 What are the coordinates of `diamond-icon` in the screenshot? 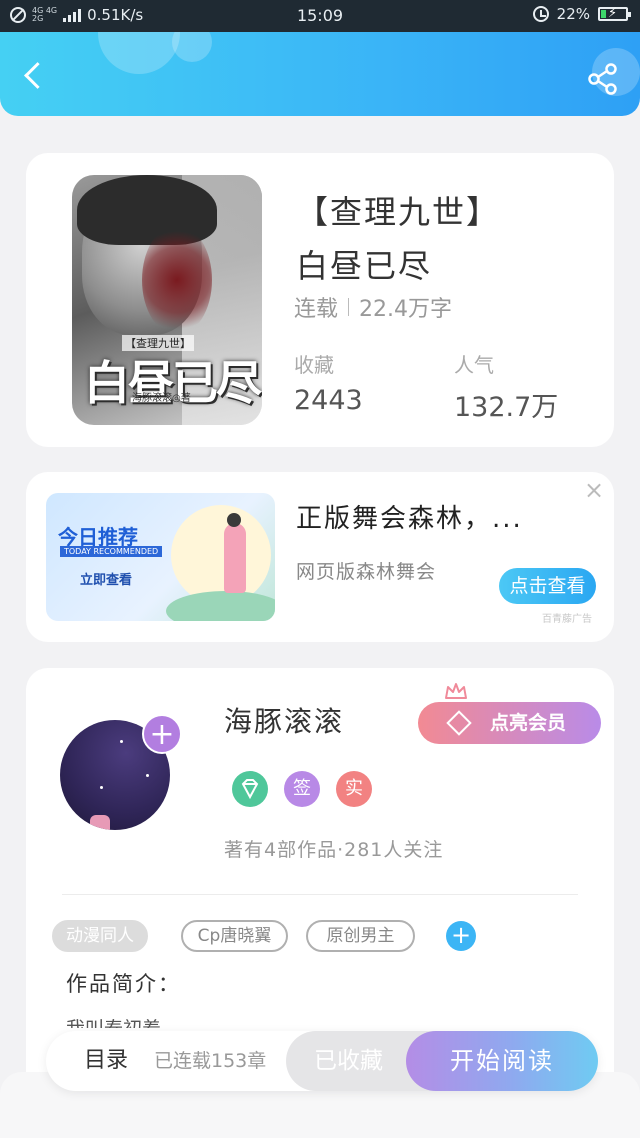 It's located at (459, 723).